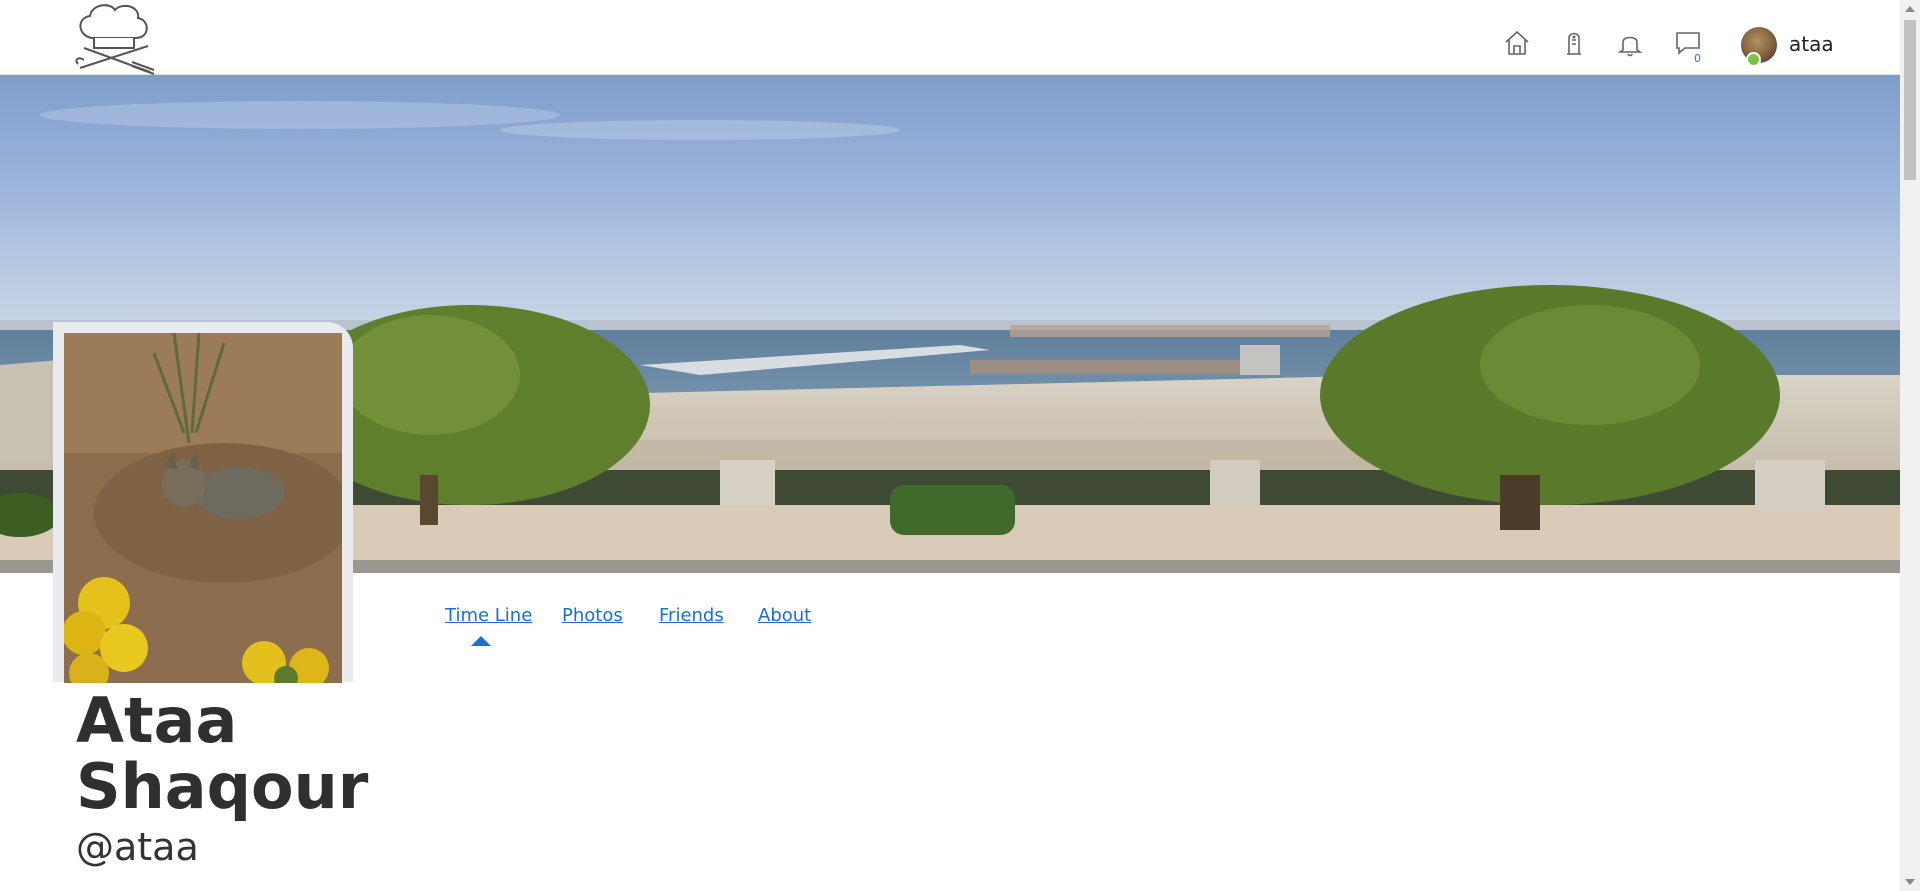 Image resolution: width=1920 pixels, height=891 pixels. I want to click on avatar, so click(1759, 47).